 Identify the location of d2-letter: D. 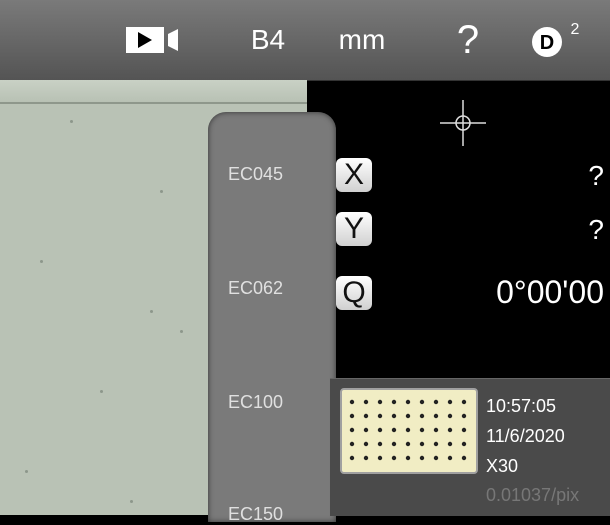
(547, 43).